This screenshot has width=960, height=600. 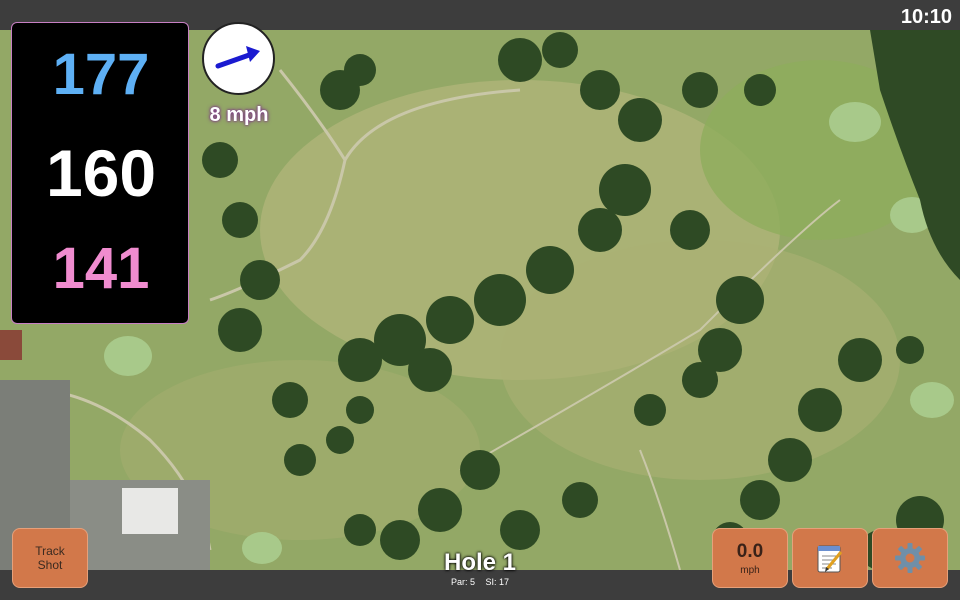 I want to click on settings-button, so click(x=910, y=558).